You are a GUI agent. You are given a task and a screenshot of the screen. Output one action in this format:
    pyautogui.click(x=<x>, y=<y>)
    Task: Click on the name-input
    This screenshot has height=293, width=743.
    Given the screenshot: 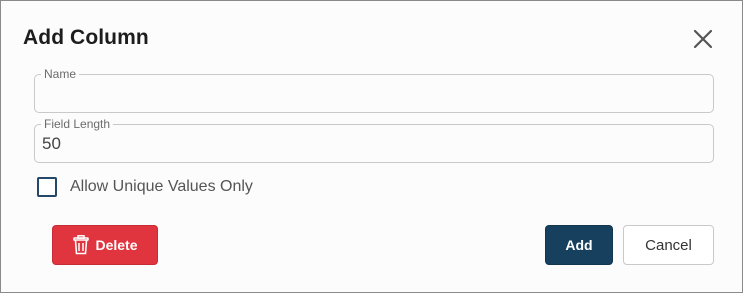 What is the action you would take?
    pyautogui.click(x=372, y=94)
    